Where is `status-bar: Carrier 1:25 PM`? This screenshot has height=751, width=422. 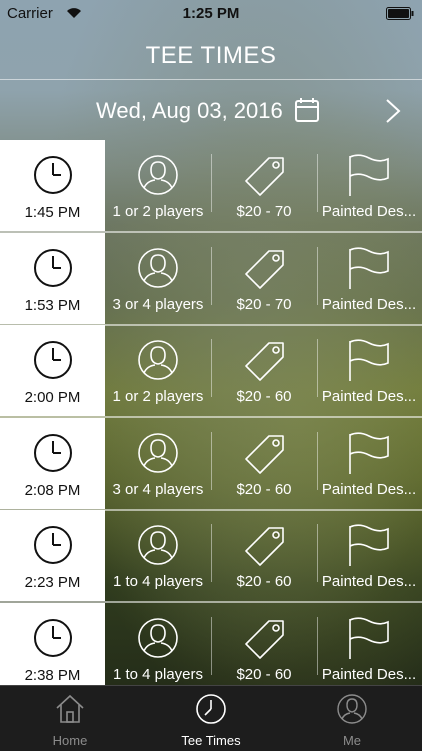 status-bar: Carrier 1:25 PM is located at coordinates (211, 14).